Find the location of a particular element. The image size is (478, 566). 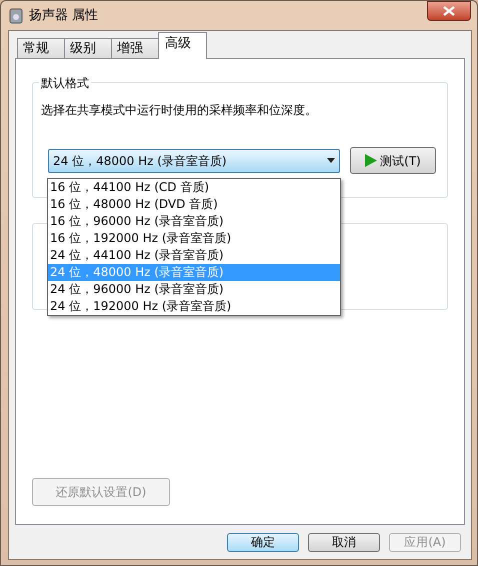

tab: 高级 is located at coordinates (182, 45).